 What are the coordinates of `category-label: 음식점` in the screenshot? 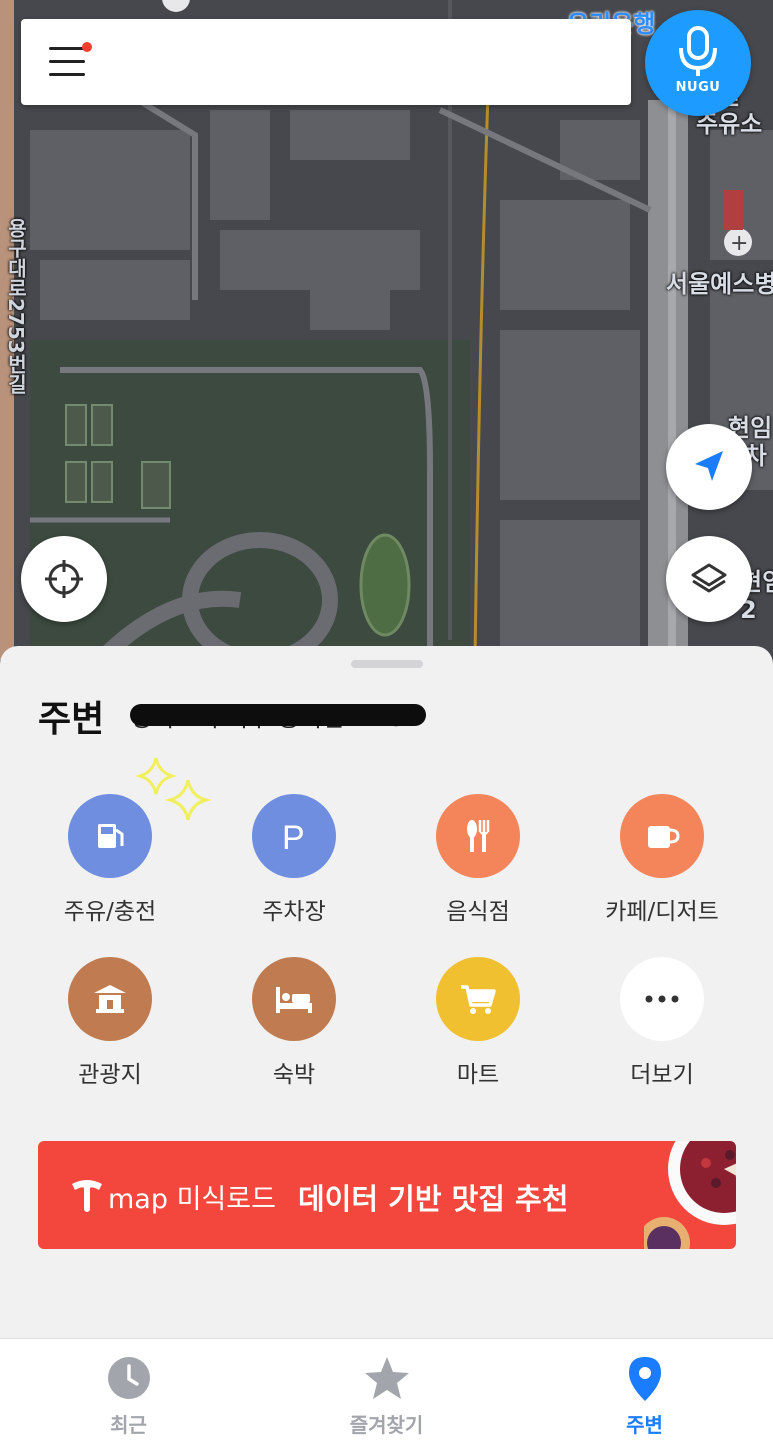 It's located at (478, 912).